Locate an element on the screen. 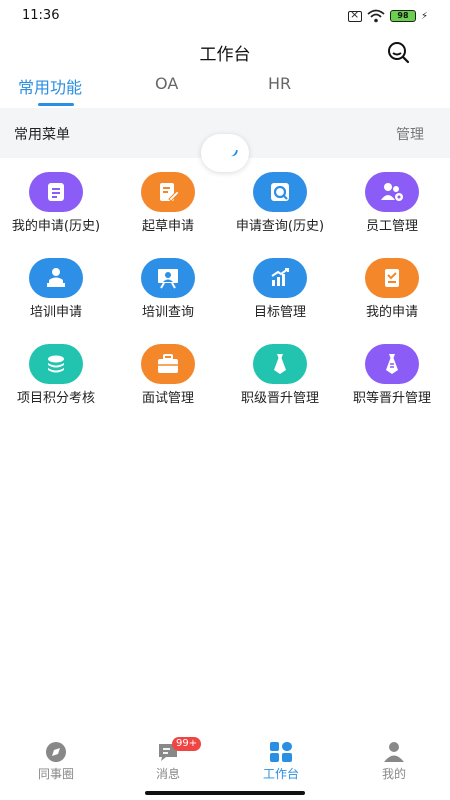  menu-item-project-points-assessment: 项目积分考核 is located at coordinates (56, 375).